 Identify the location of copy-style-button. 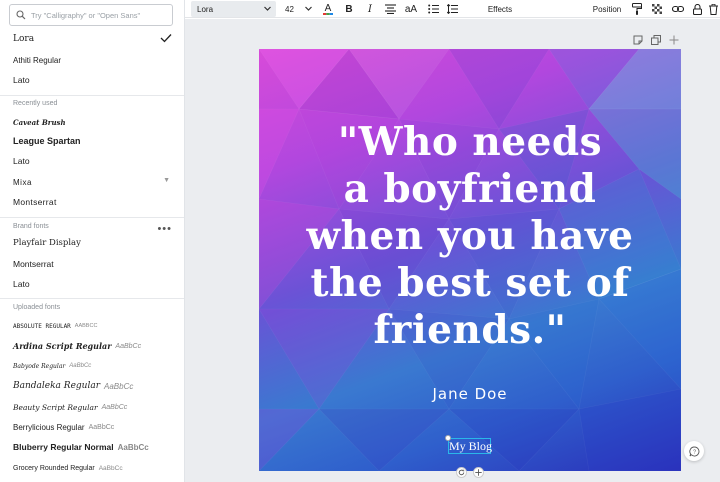
(637, 9).